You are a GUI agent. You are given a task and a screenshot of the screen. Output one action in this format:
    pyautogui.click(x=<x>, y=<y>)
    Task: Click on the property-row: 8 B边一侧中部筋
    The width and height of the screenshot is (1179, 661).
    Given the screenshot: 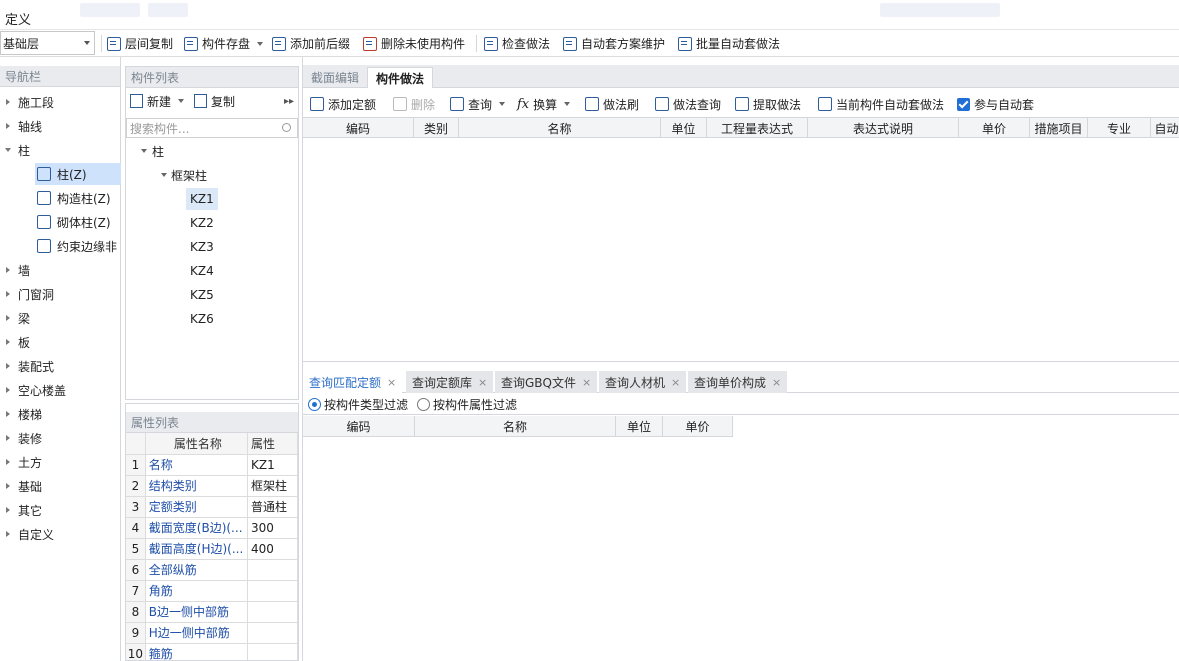 What is the action you would take?
    pyautogui.click(x=212, y=612)
    